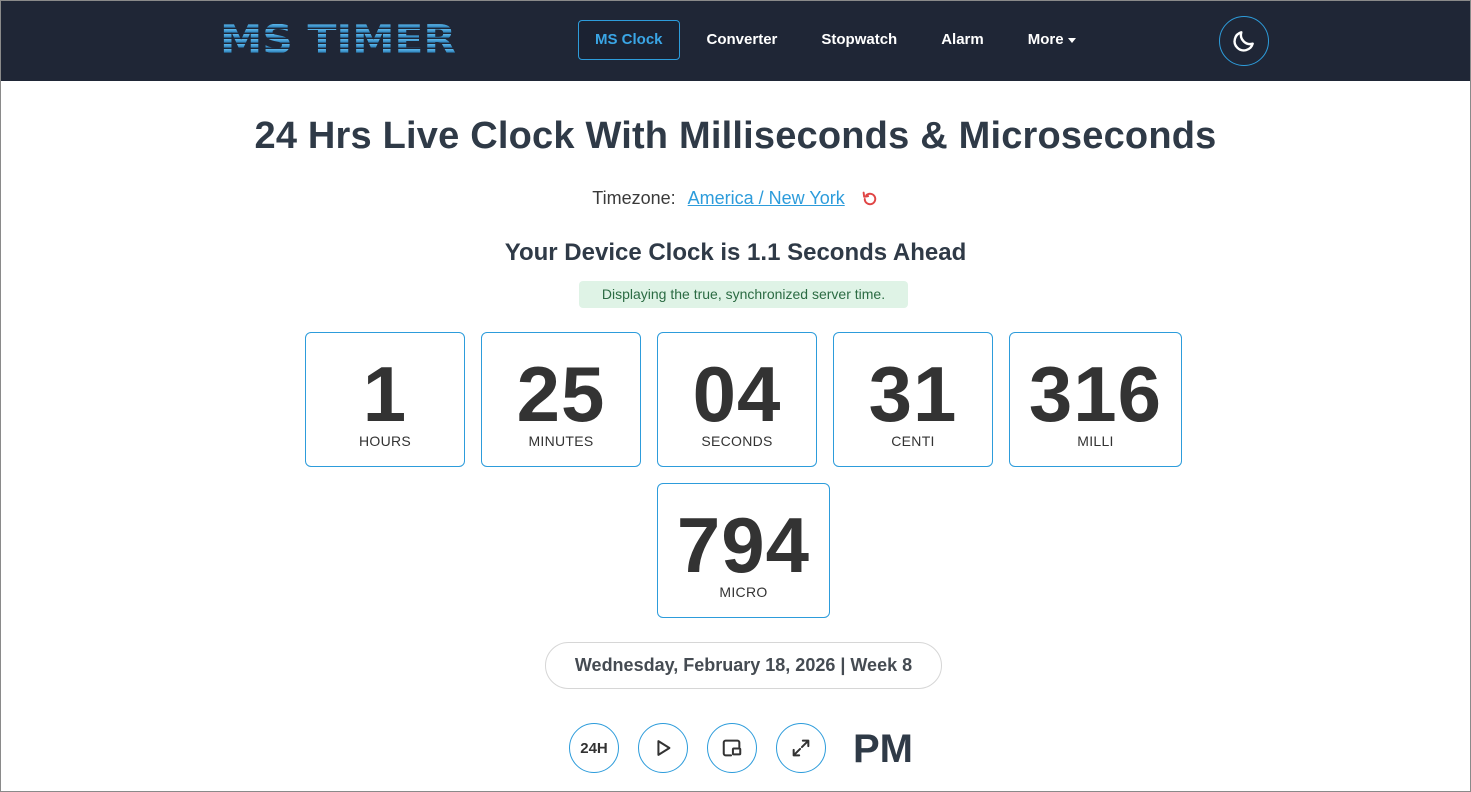  I want to click on picture-in-picture-icon, so click(732, 748).